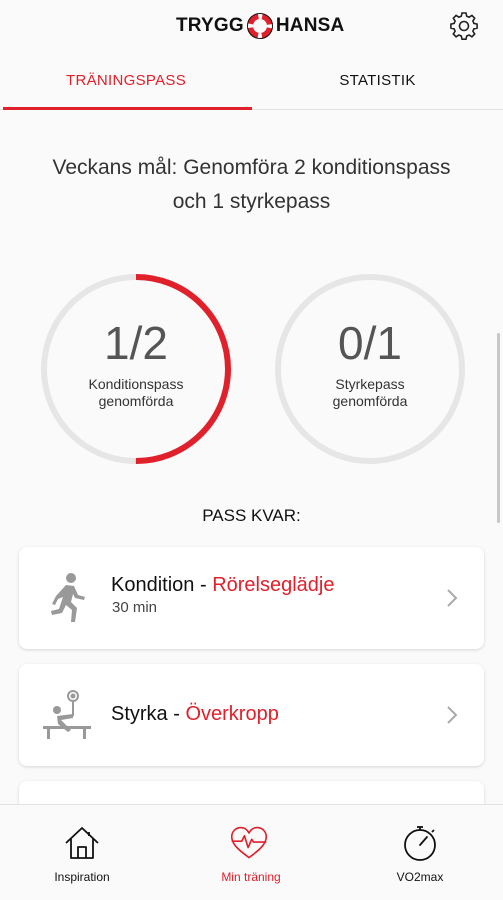 This screenshot has height=900, width=503. What do you see at coordinates (153, 585) in the screenshot?
I see `workout-type: Kondition` at bounding box center [153, 585].